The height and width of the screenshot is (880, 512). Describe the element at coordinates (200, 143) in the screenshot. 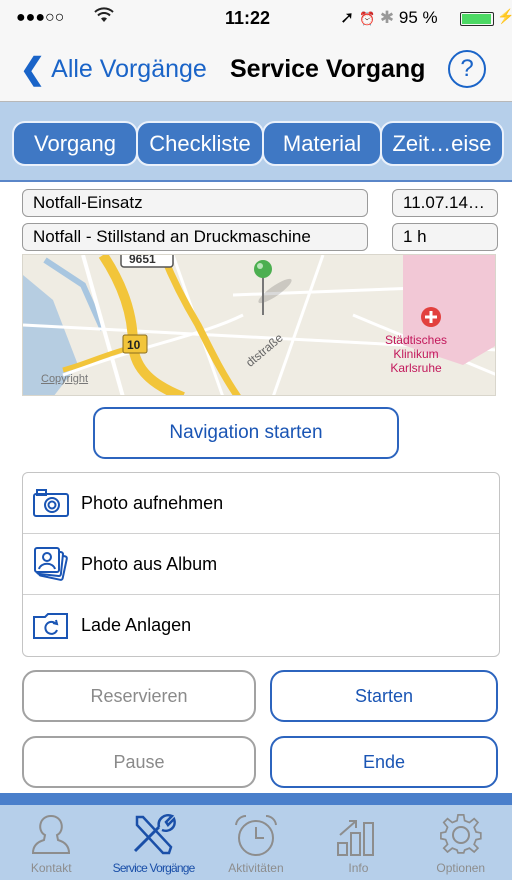

I see `tab-checkliste: Checkliste` at that location.